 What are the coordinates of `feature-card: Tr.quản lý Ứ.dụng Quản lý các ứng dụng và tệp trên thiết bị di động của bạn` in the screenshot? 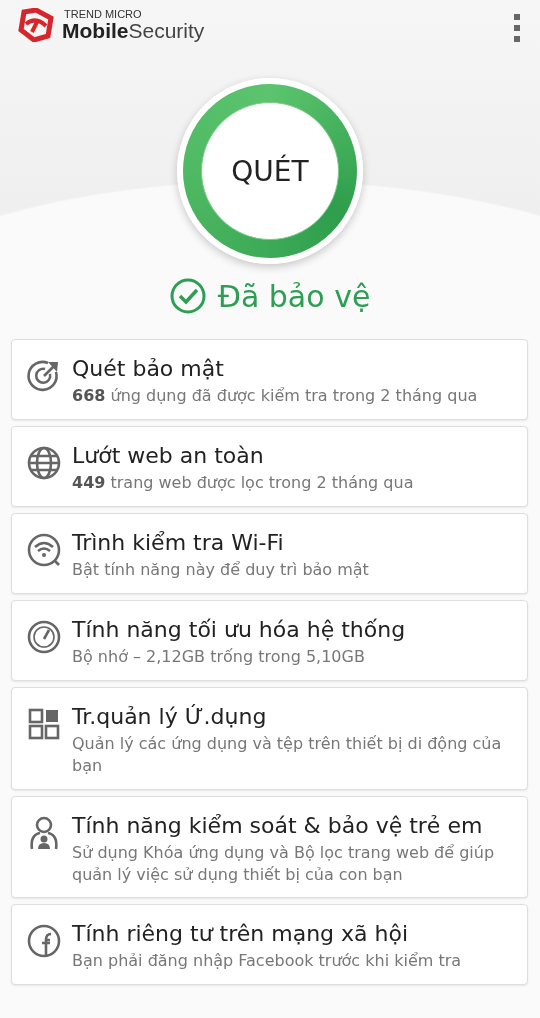 It's located at (269, 738).